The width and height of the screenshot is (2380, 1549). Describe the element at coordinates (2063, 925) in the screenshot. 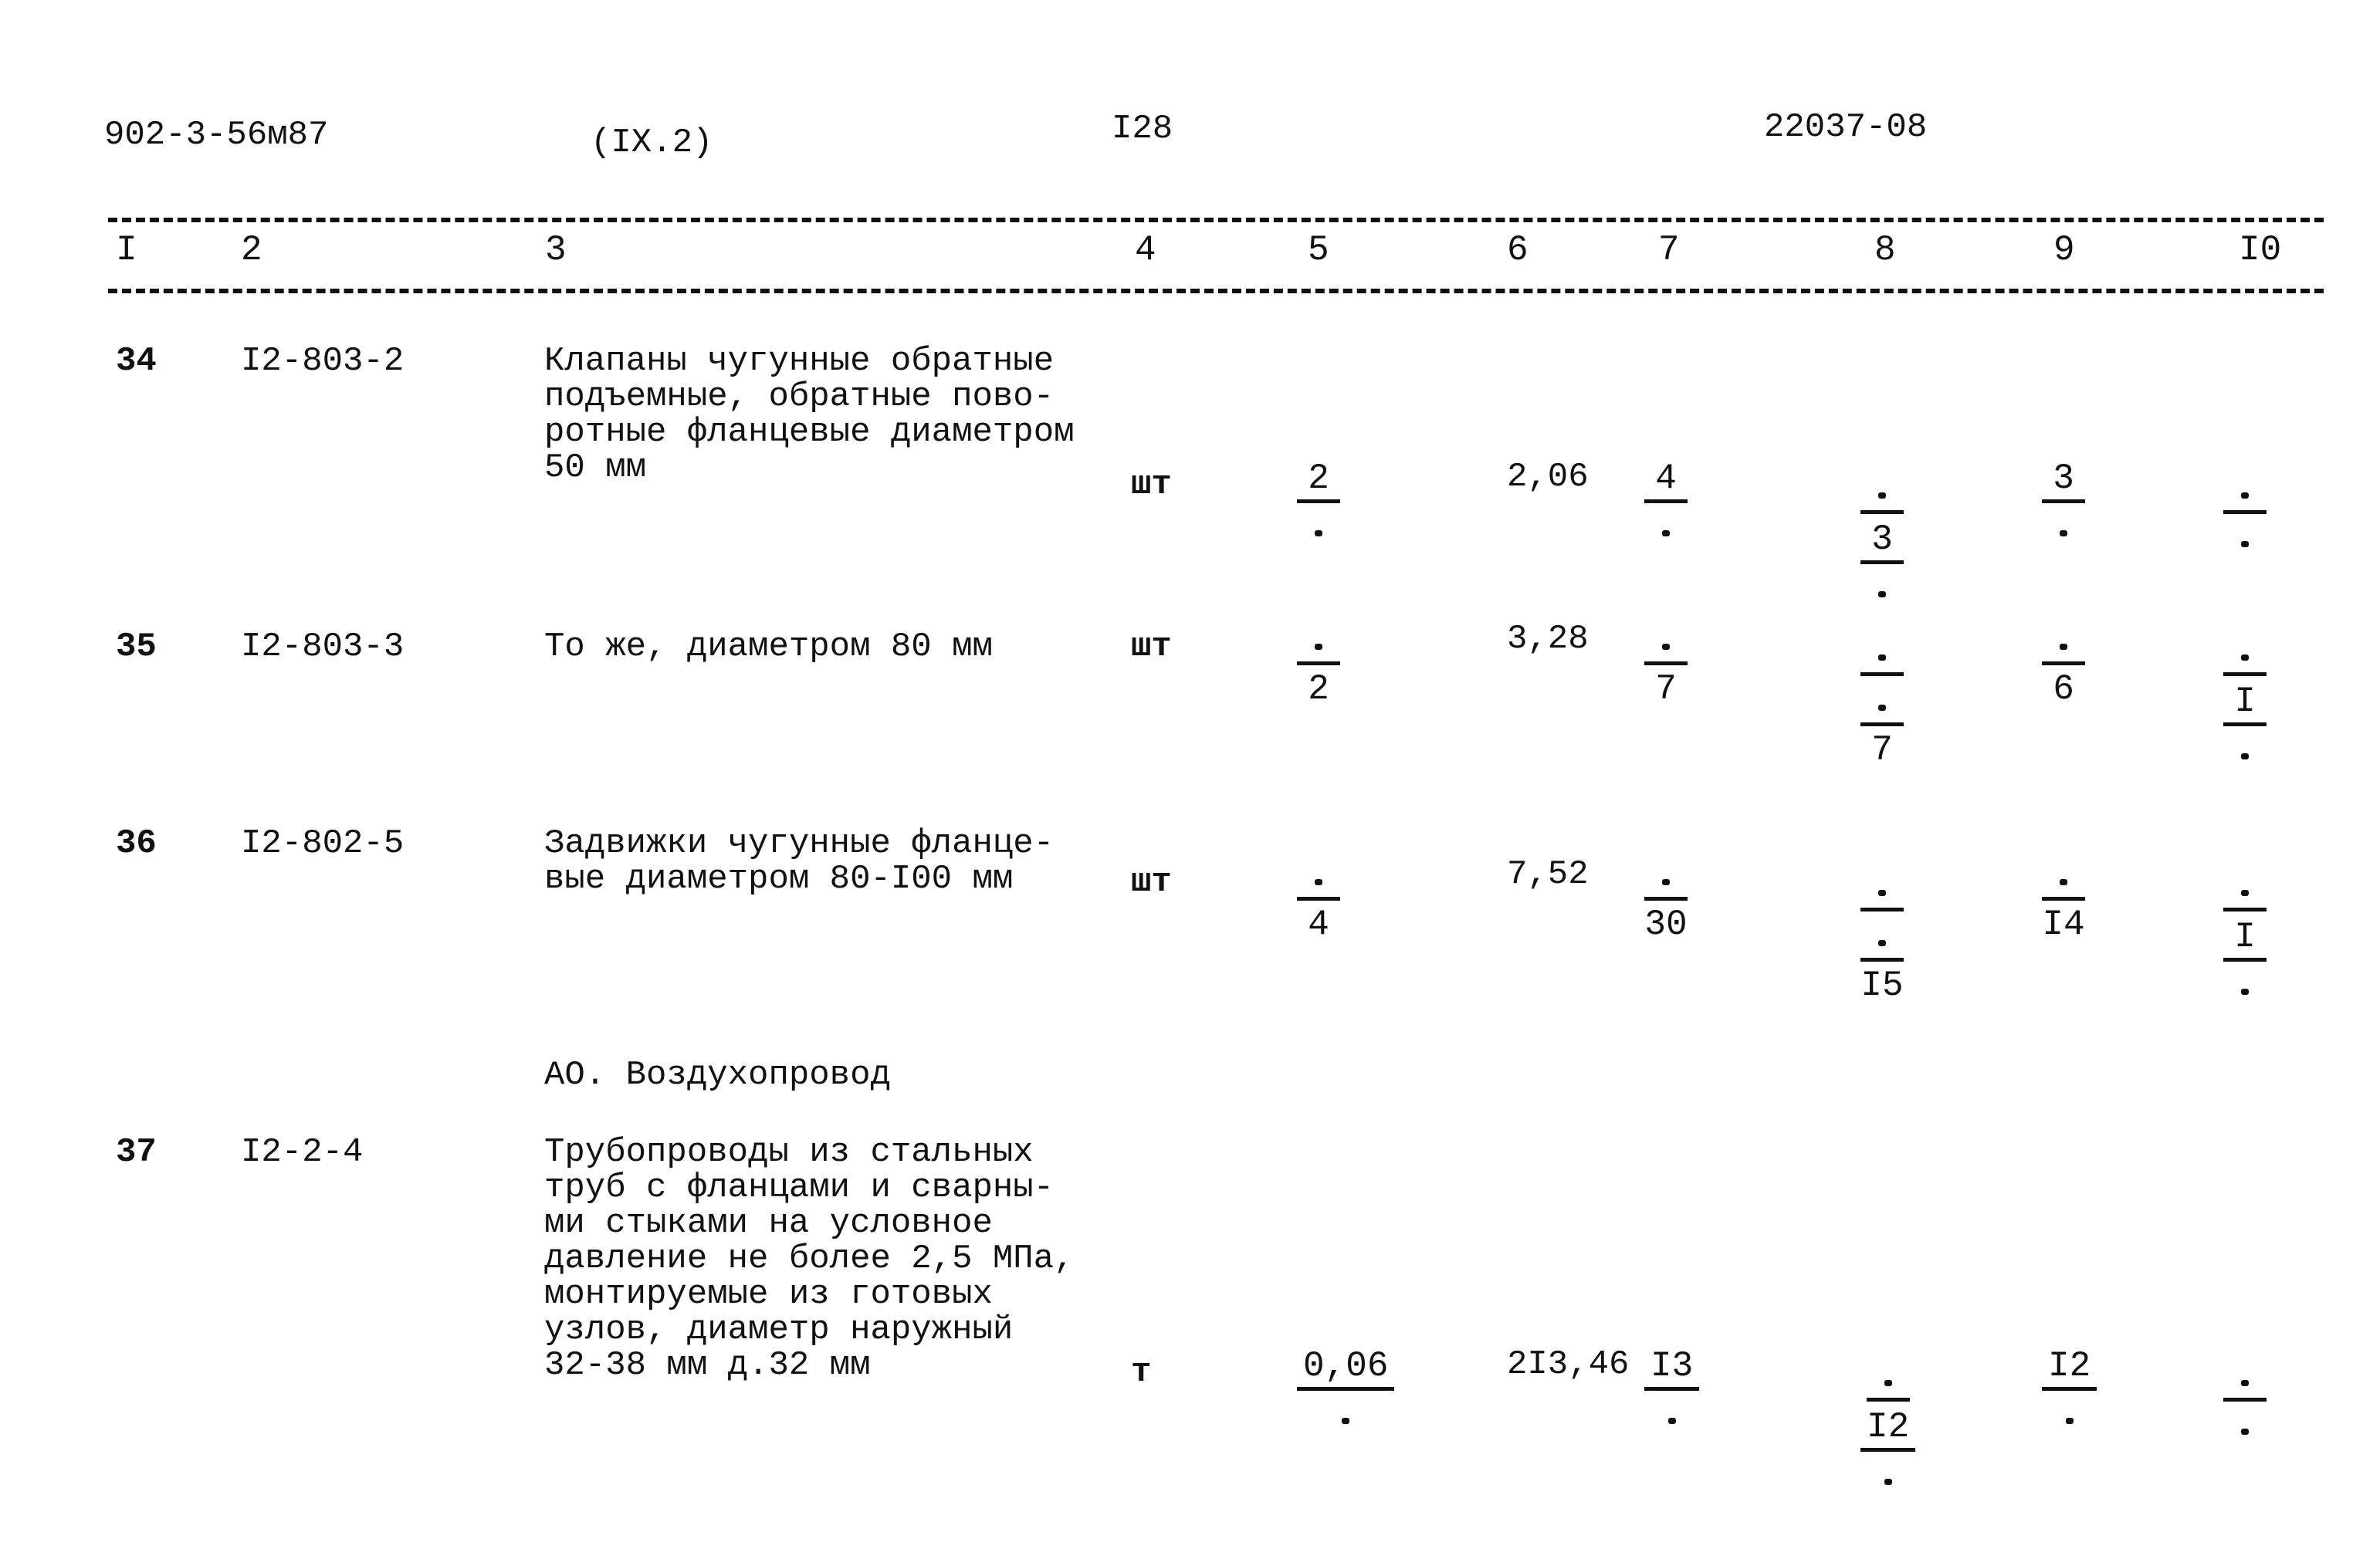

I see `denominator: I4` at that location.